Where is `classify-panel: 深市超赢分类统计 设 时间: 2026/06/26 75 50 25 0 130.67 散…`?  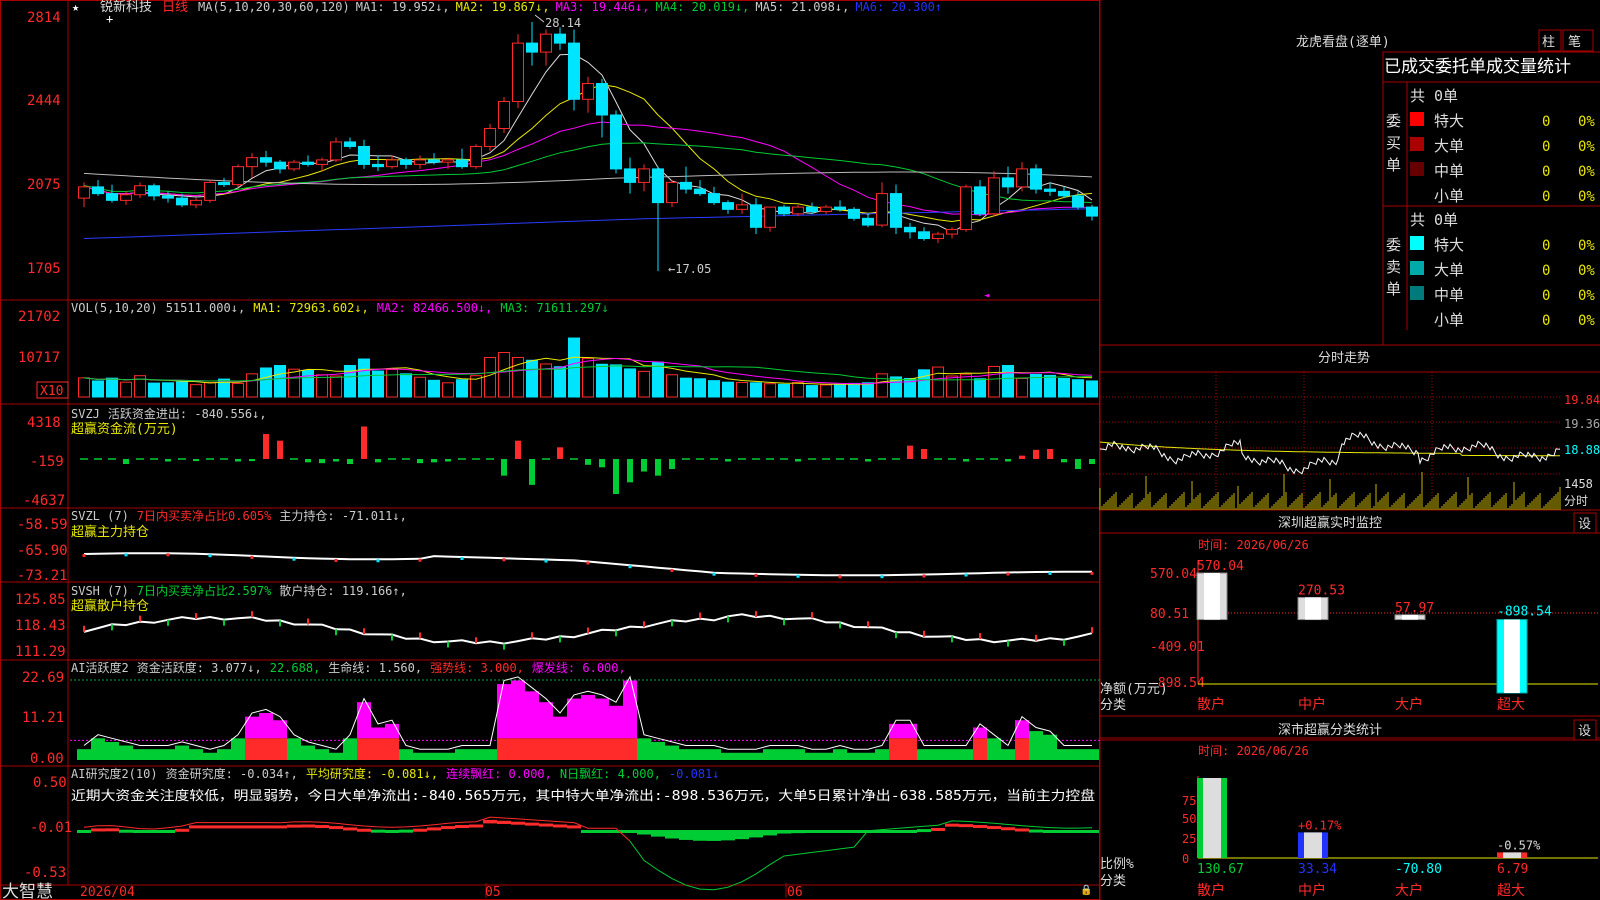
classify-panel: 深市超赢分类统计 设 时间: 2026/06/26 75 50 25 0 130.67 散… is located at coordinates (1349, 809).